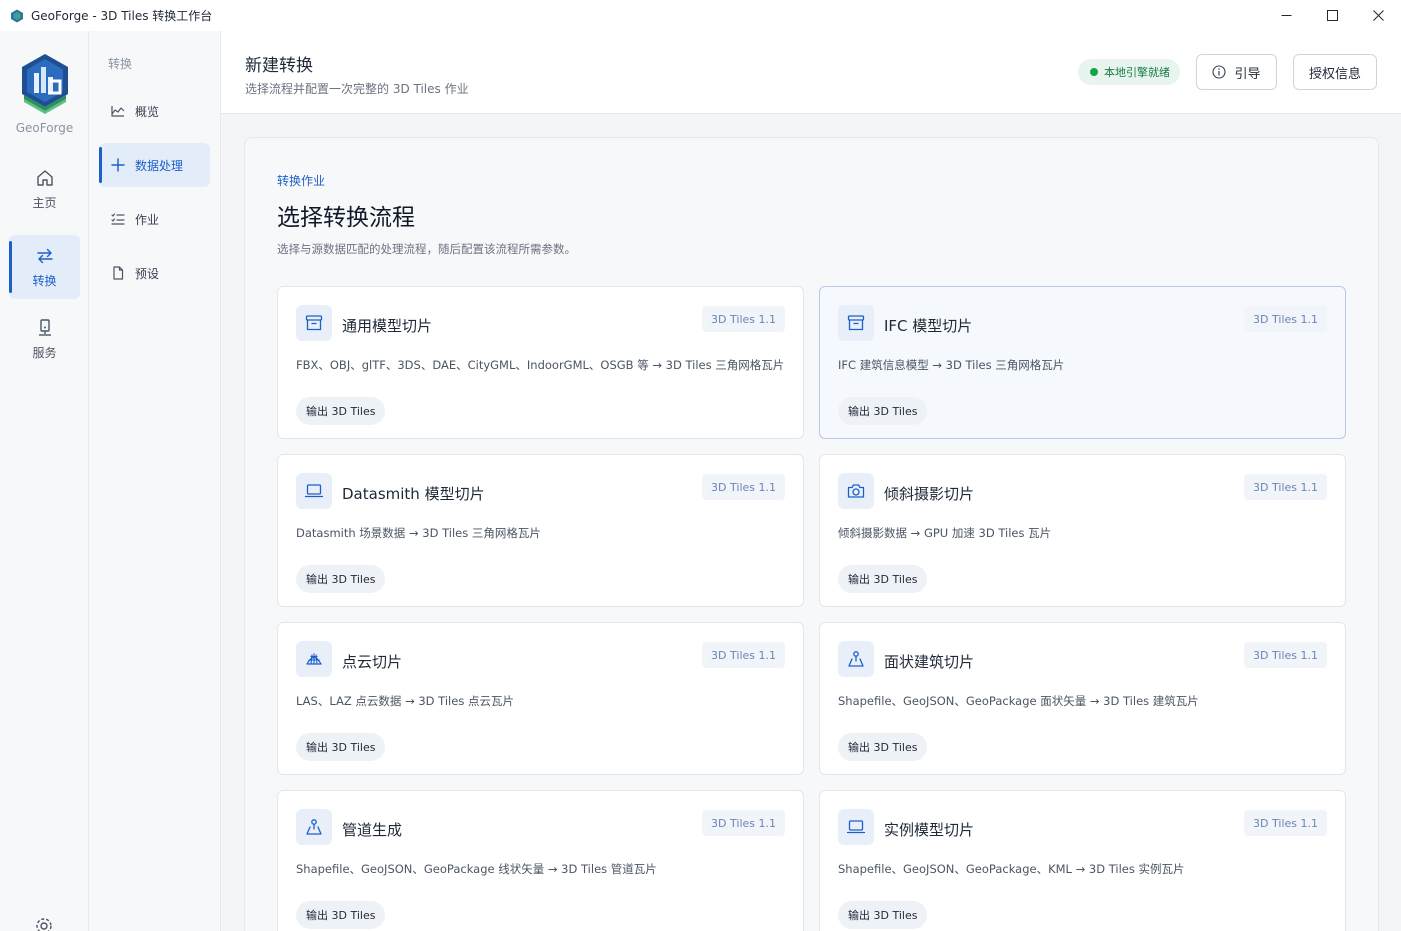 The height and width of the screenshot is (931, 1401). Describe the element at coordinates (118, 273) in the screenshot. I see `file-icon` at that location.